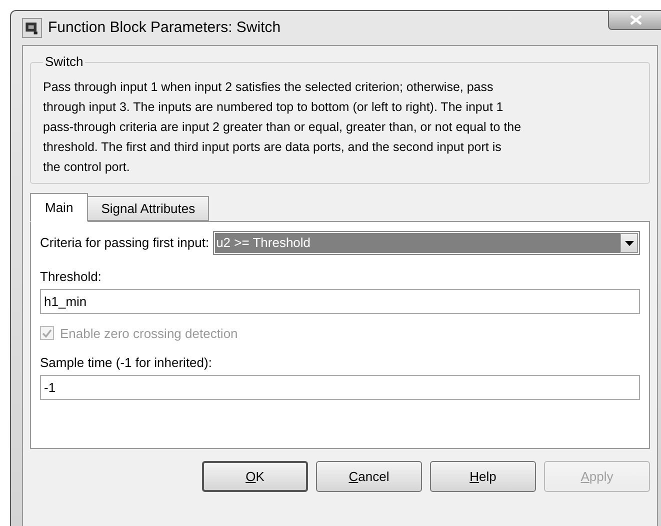 The height and width of the screenshot is (526, 661). I want to click on caret-icon, so click(629, 243).